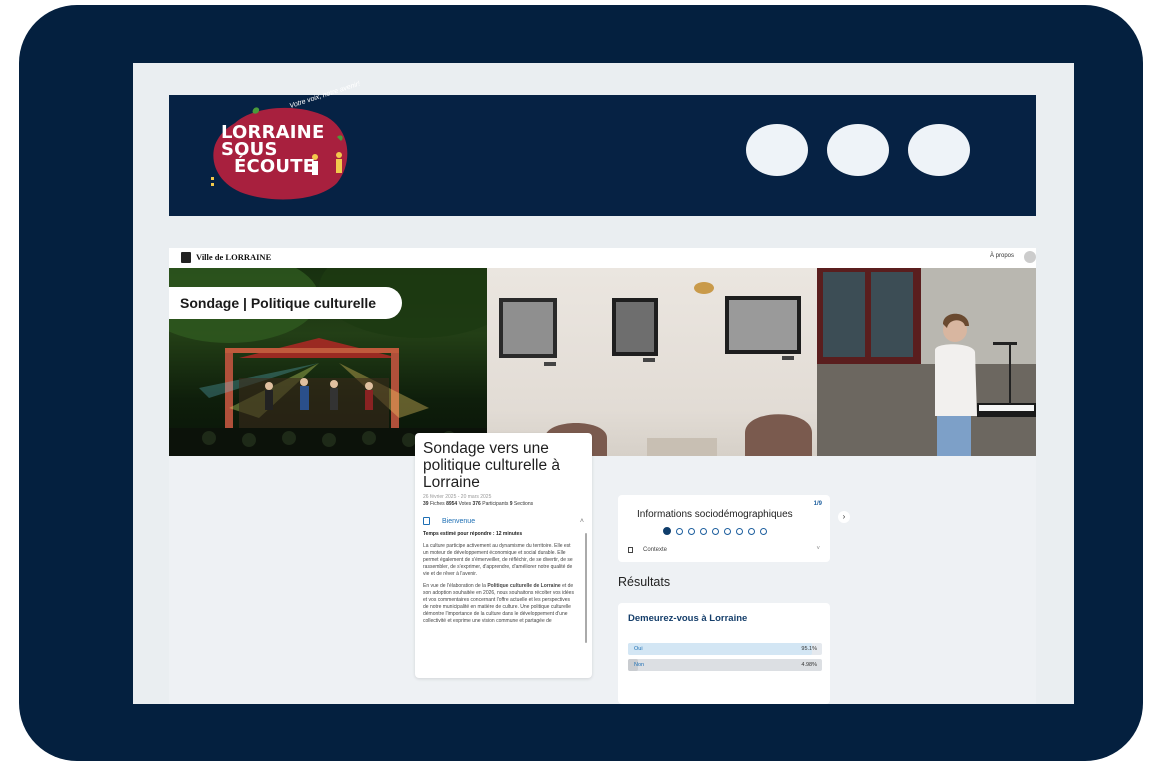  I want to click on survey-dates: 26 février 2025 - 20 mars 2025, so click(457, 497).